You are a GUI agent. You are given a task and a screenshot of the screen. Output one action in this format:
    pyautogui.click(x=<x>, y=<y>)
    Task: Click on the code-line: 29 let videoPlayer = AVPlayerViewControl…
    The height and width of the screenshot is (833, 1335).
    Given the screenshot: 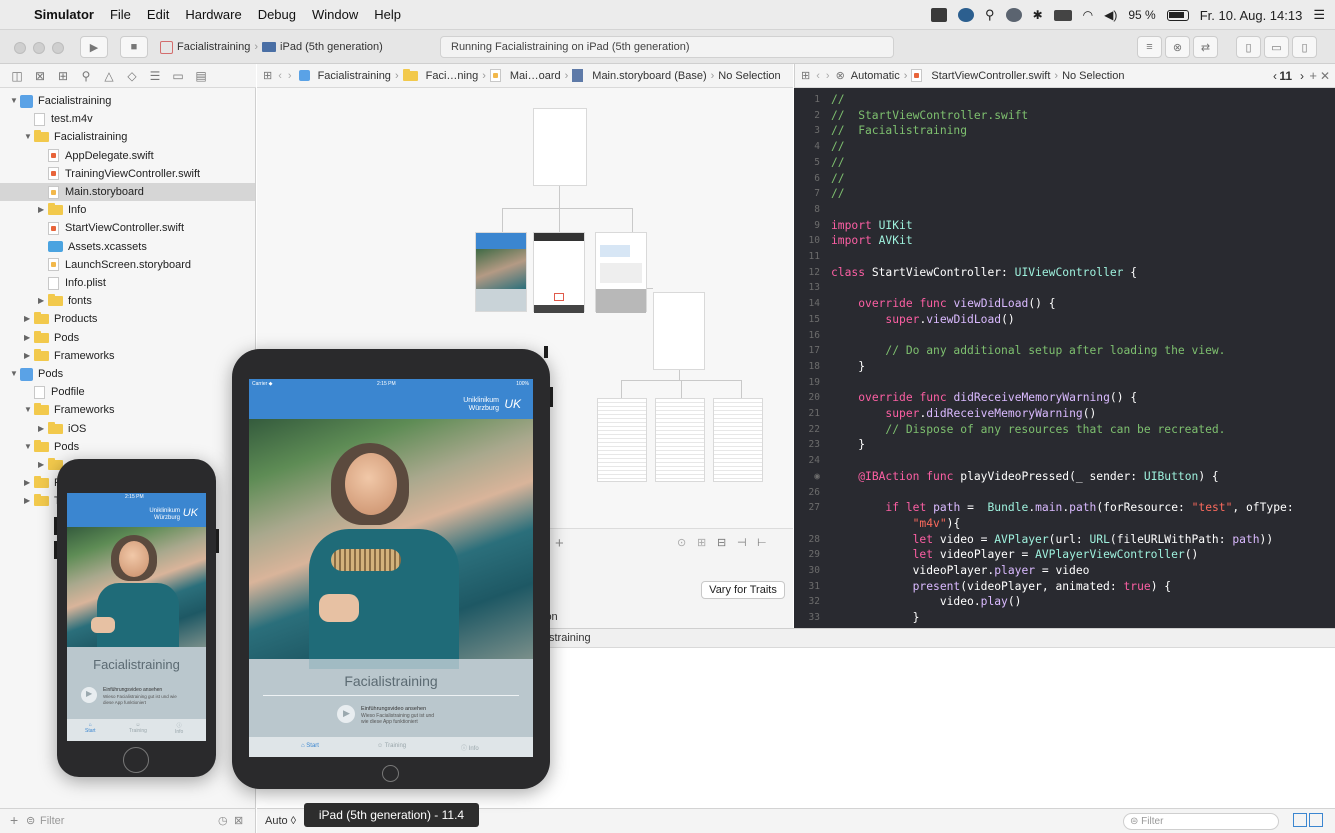 What is the action you would take?
    pyautogui.click(x=1064, y=555)
    